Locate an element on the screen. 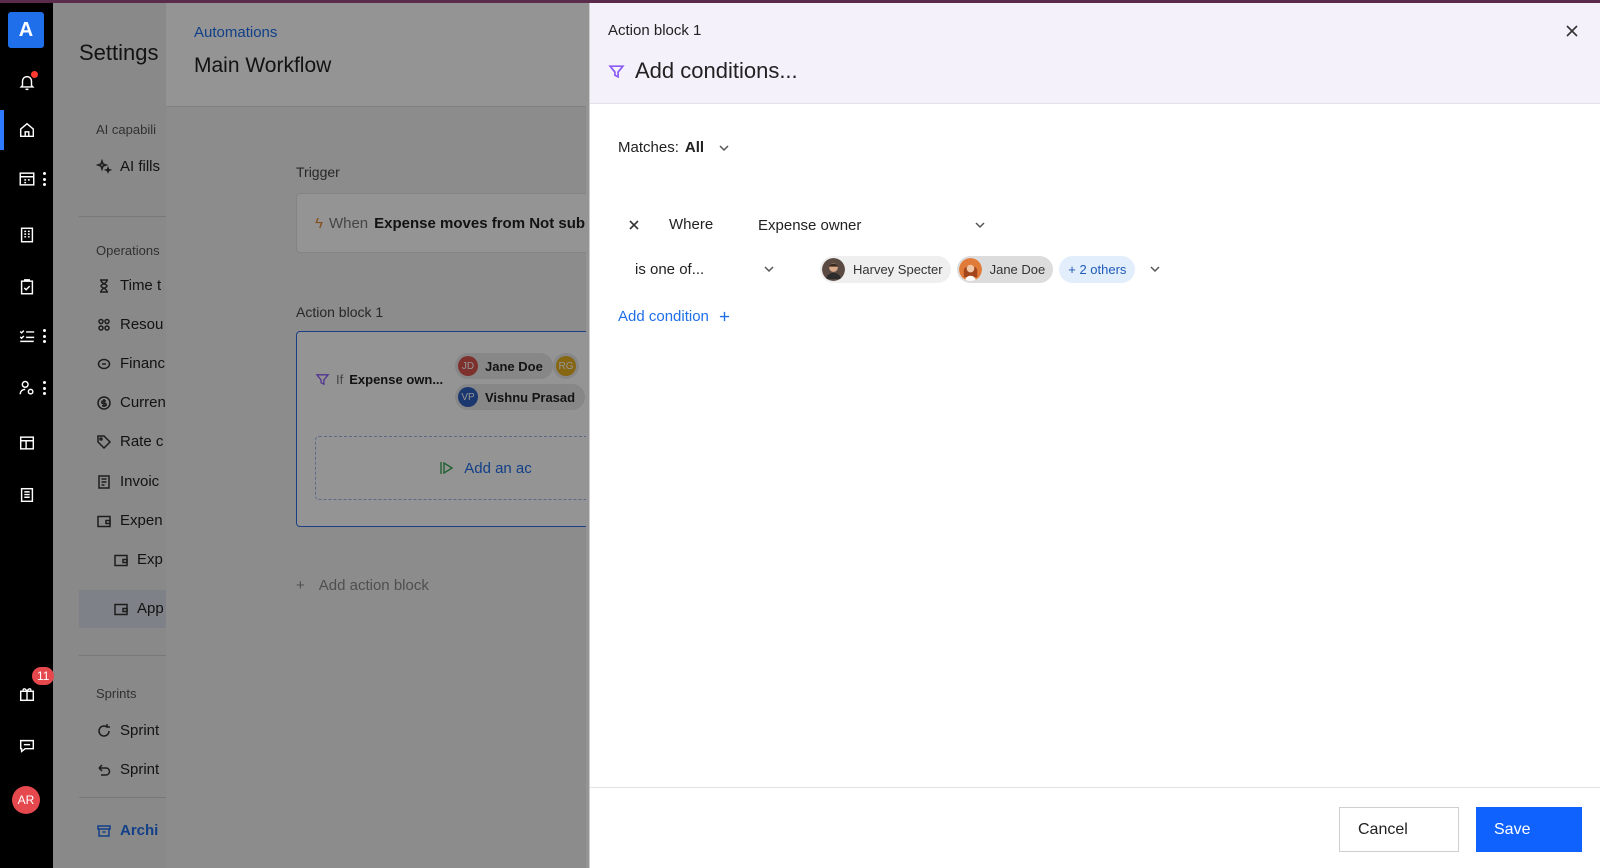  calendar-icon is located at coordinates (26, 179).